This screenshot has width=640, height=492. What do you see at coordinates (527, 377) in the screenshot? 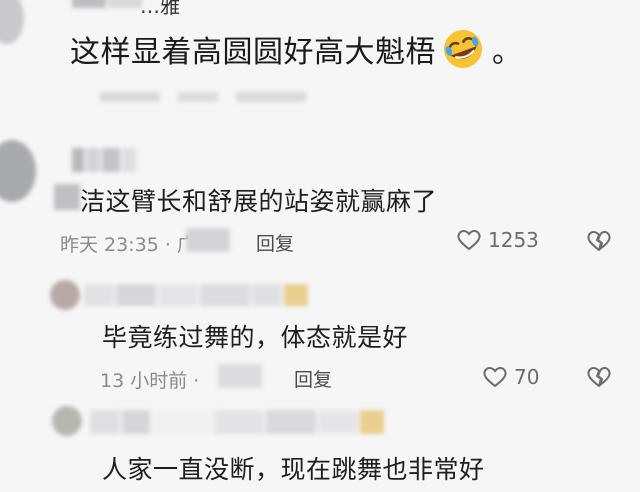
I see `like-count: 70` at bounding box center [527, 377].